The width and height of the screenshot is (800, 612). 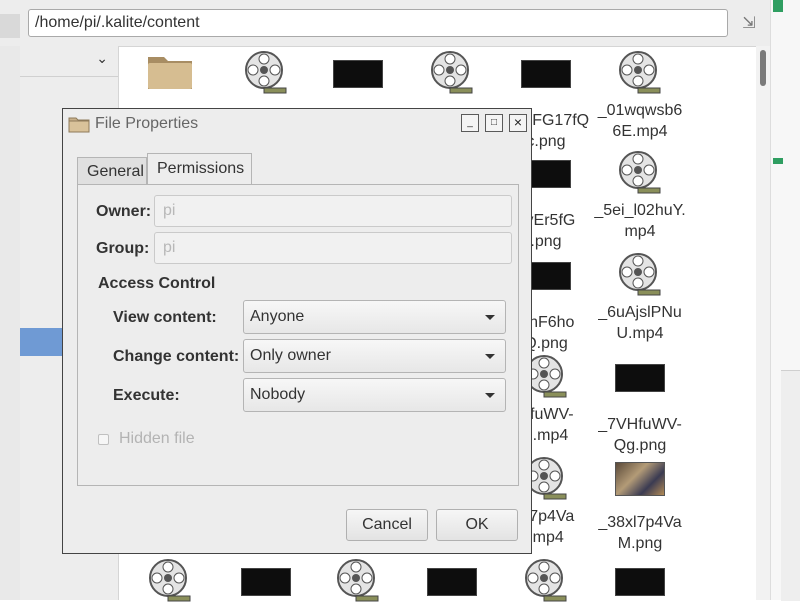 What do you see at coordinates (387, 525) in the screenshot?
I see `cancel-button: Cancel` at bounding box center [387, 525].